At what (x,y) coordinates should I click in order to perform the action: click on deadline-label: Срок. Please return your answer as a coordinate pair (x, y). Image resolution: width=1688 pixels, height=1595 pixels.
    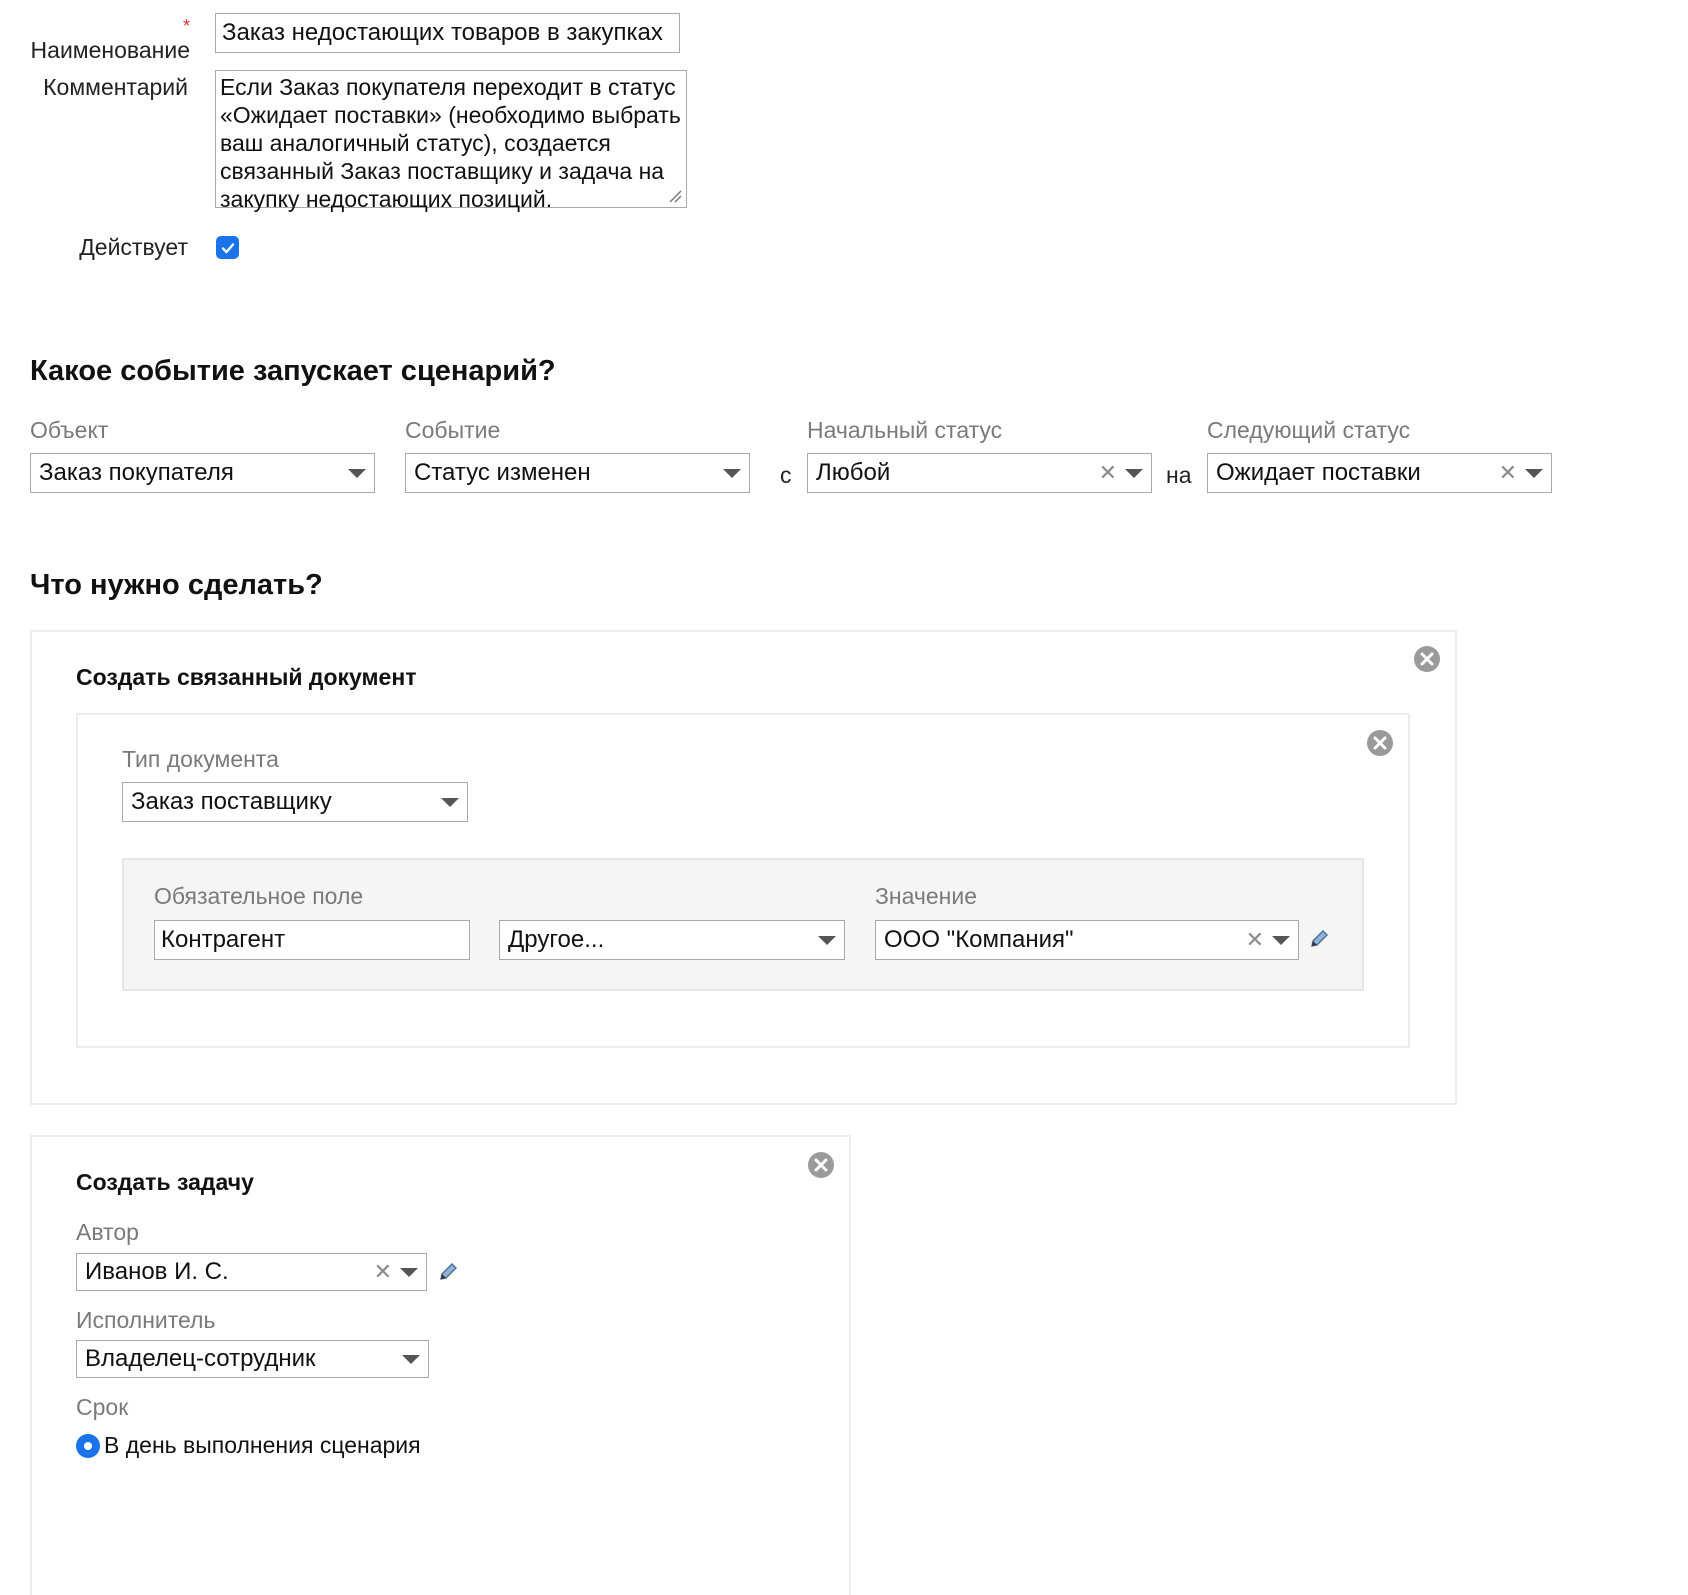
    Looking at the image, I should click on (102, 1407).